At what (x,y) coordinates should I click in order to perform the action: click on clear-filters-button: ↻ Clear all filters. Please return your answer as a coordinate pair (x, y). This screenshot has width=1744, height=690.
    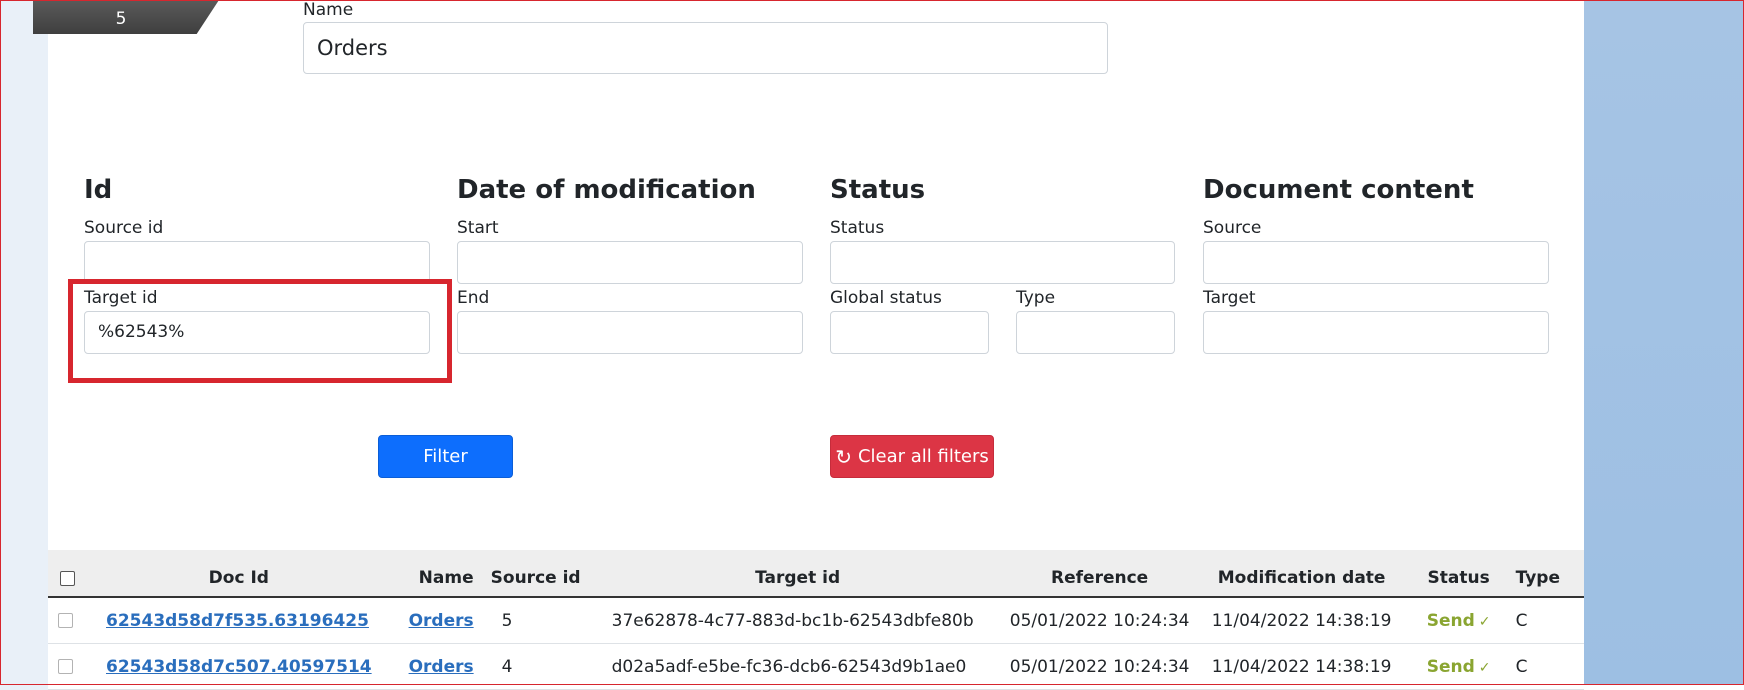
    Looking at the image, I should click on (912, 456).